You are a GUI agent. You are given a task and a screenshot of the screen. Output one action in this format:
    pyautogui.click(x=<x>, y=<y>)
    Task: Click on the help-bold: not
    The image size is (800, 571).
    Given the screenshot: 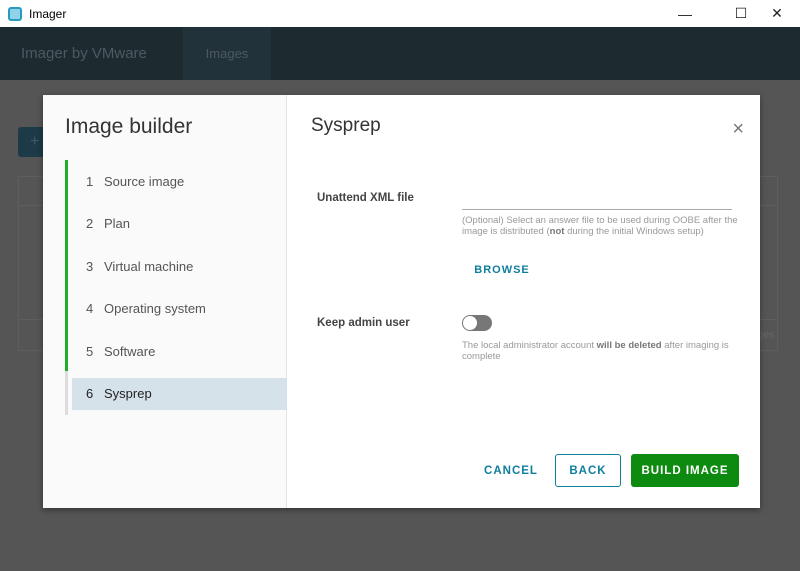 What is the action you would take?
    pyautogui.click(x=557, y=231)
    